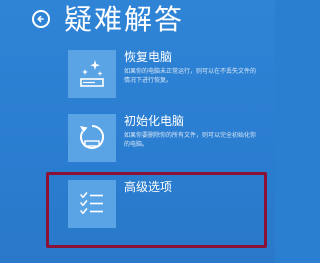 This screenshot has width=320, height=263. I want to click on option-title: 初始化电脑, so click(154, 121).